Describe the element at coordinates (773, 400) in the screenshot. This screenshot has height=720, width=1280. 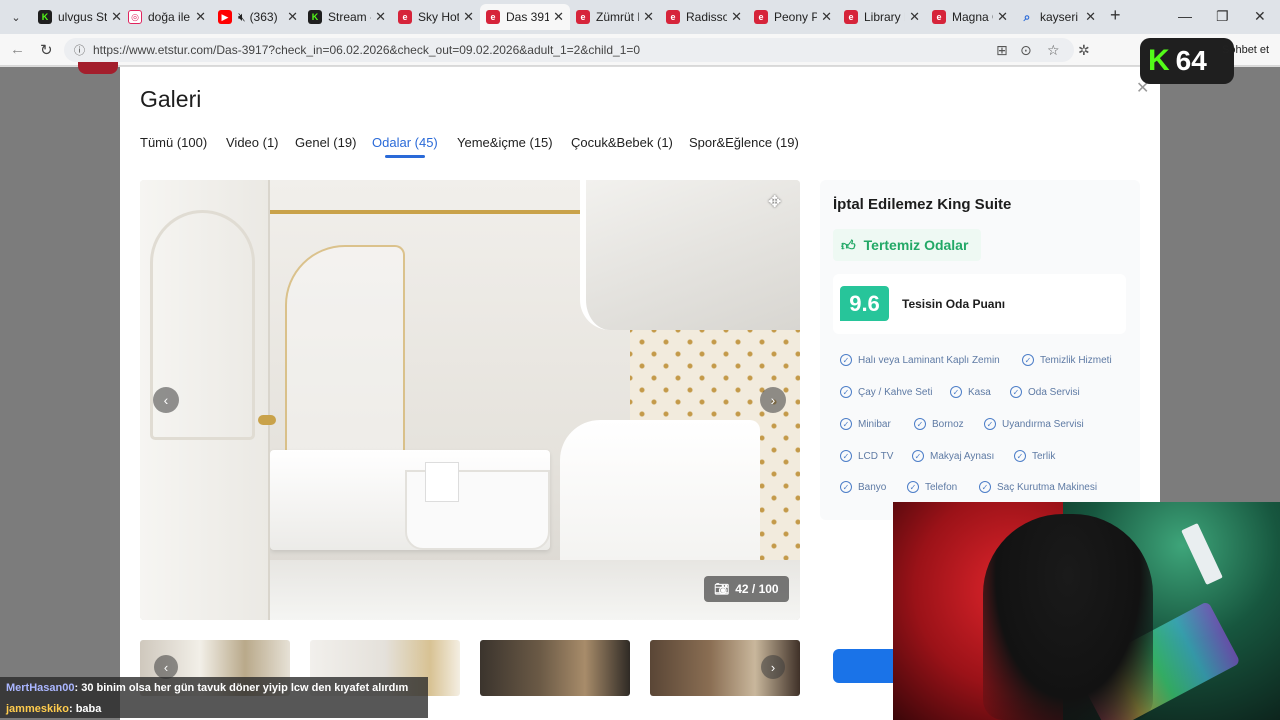
I see `next-photo-button: ›` at that location.